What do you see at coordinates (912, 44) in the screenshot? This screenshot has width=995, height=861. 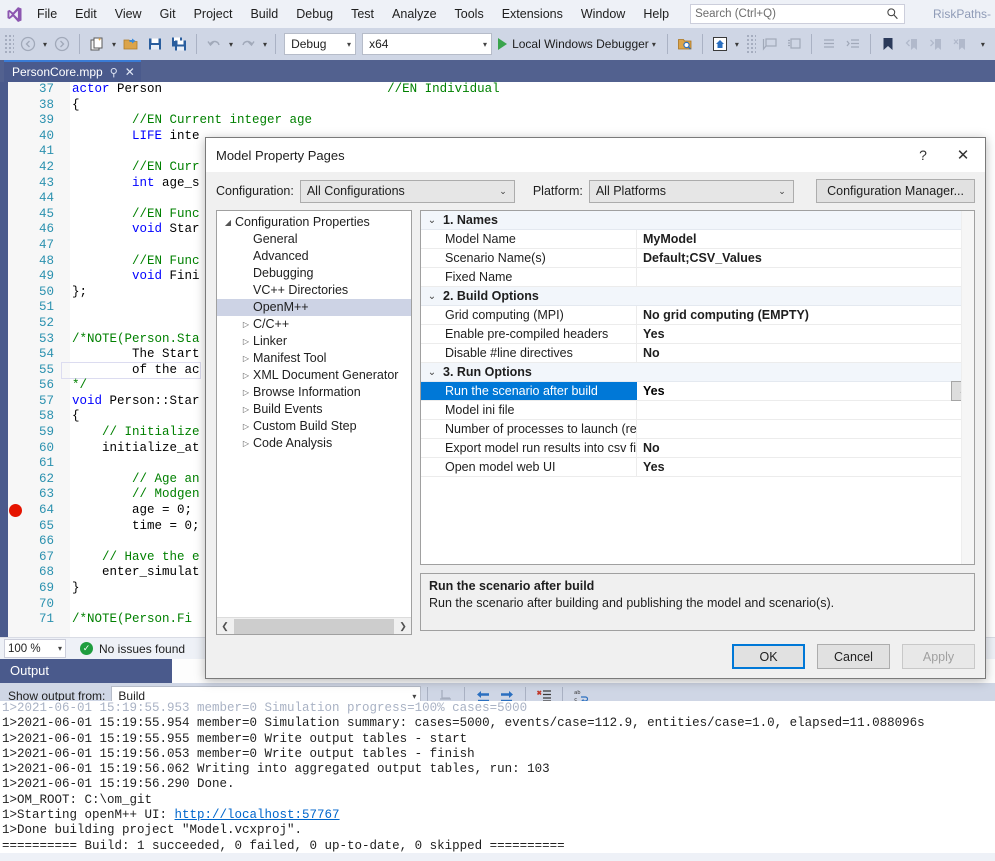 I see `previous-bookmark-icon` at bounding box center [912, 44].